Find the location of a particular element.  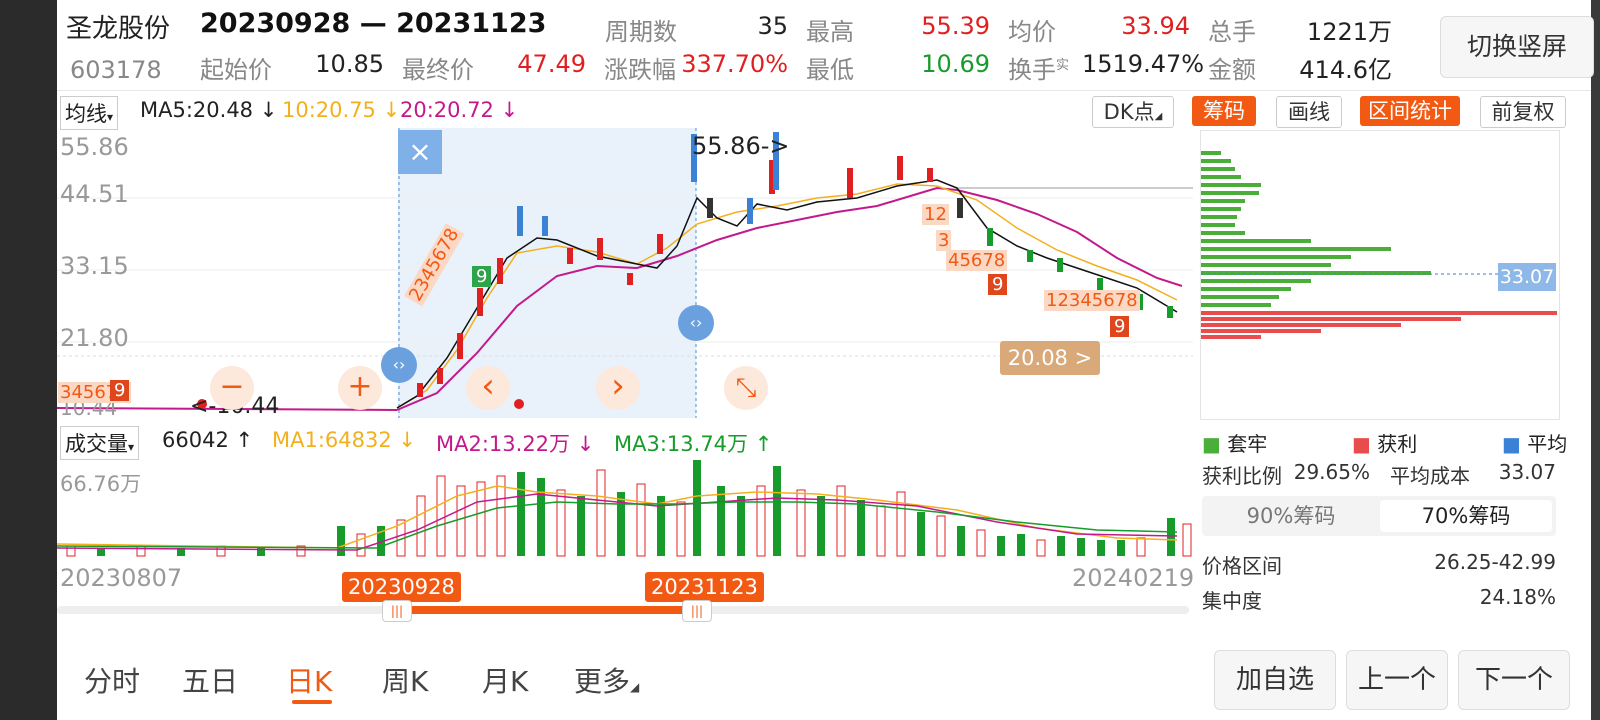

tab-70-chips: 70%筹码 is located at coordinates (1466, 516).